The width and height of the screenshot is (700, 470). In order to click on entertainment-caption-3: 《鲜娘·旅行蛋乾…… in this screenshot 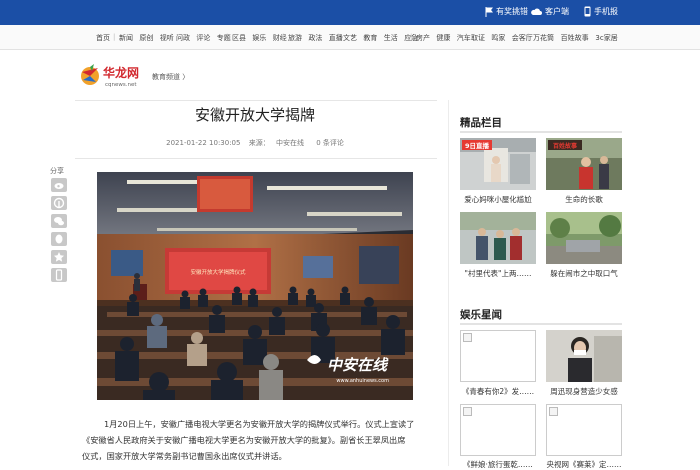, I will do `click(498, 464)`.